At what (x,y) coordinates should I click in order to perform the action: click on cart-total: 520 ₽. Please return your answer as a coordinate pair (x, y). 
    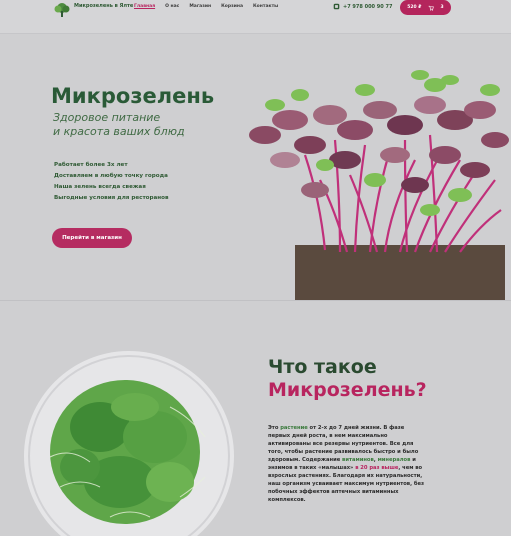
    Looking at the image, I should click on (414, 7).